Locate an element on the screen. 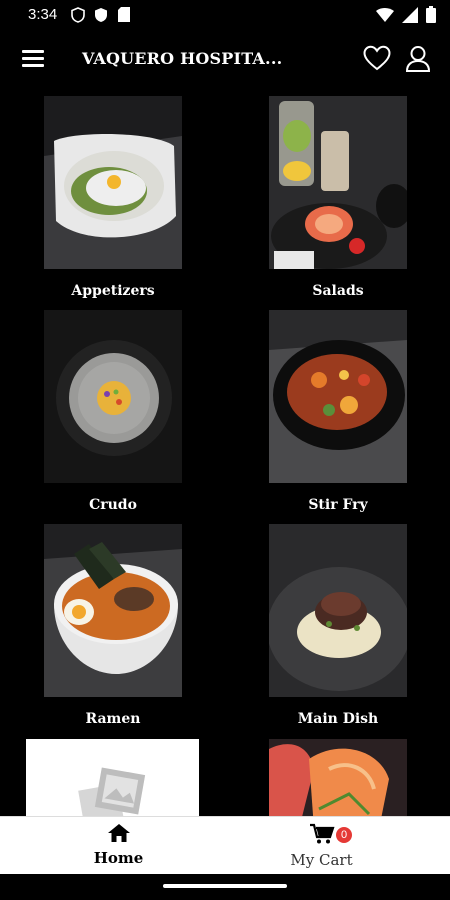 The image size is (450, 900). category-tile-main-dish: Main Dish is located at coordinates (338, 625).